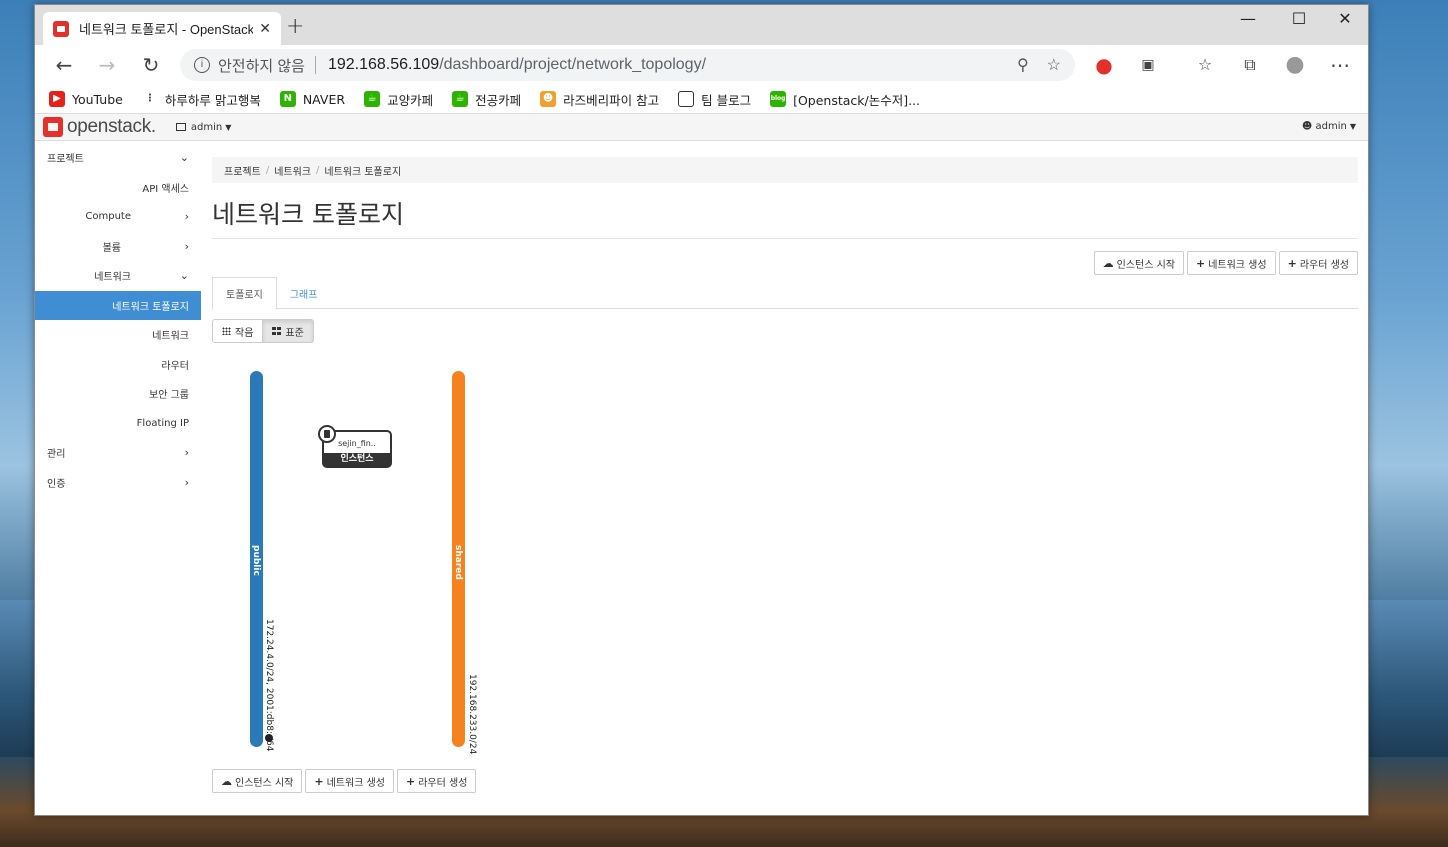  I want to click on profile-avatar-icon: ●, so click(1295, 65).